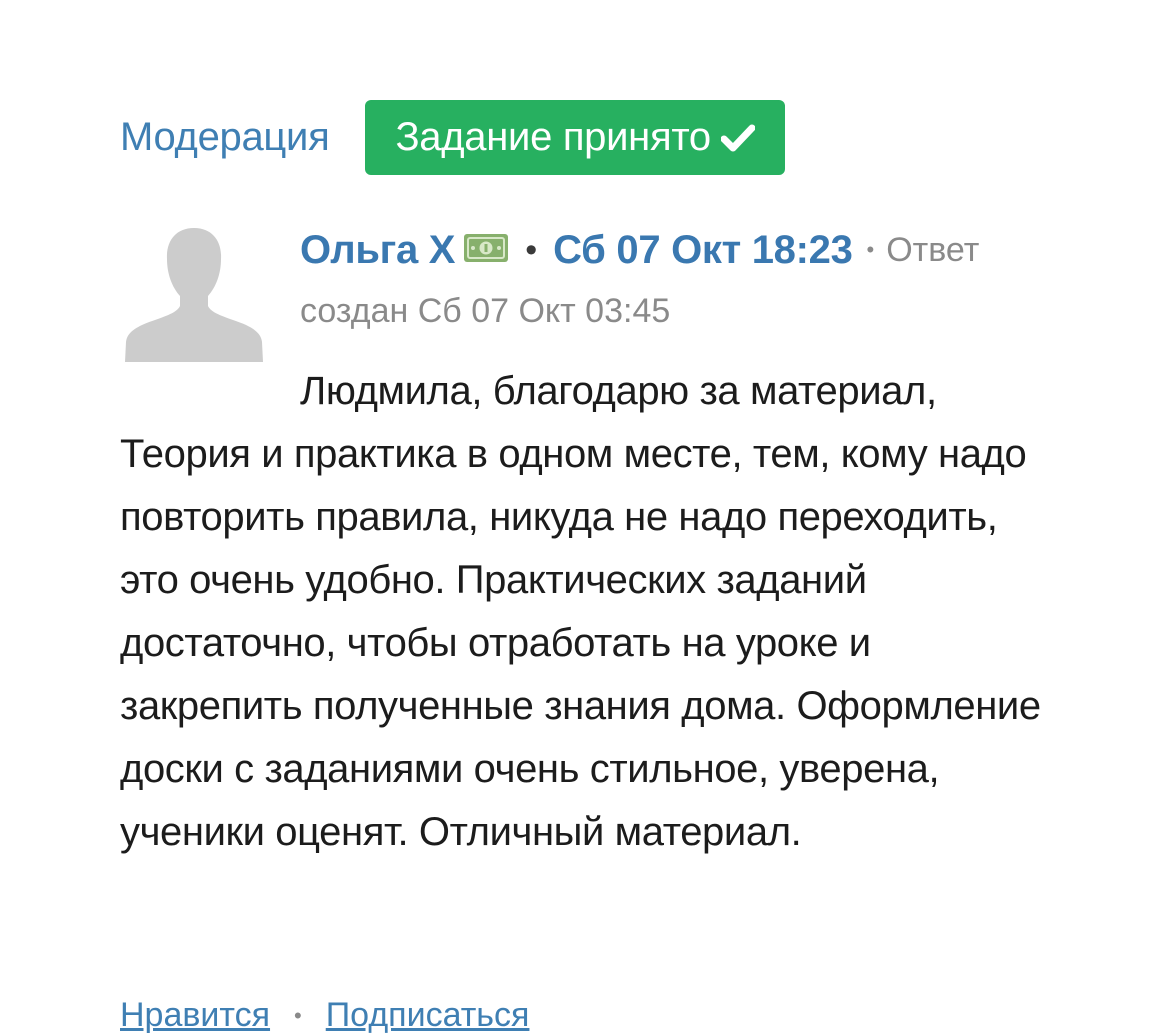 The width and height of the screenshot is (1170, 1035). What do you see at coordinates (377, 250) in the screenshot?
I see `author-name-link: Ольга Х` at bounding box center [377, 250].